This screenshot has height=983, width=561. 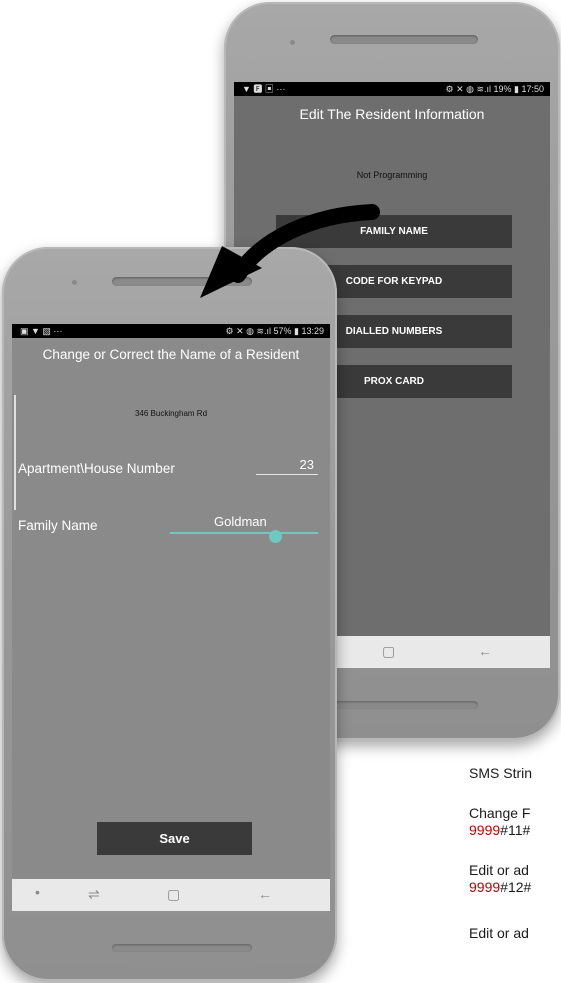 What do you see at coordinates (515, 830) in the screenshot?
I see `code-rest-1: #11#` at bounding box center [515, 830].